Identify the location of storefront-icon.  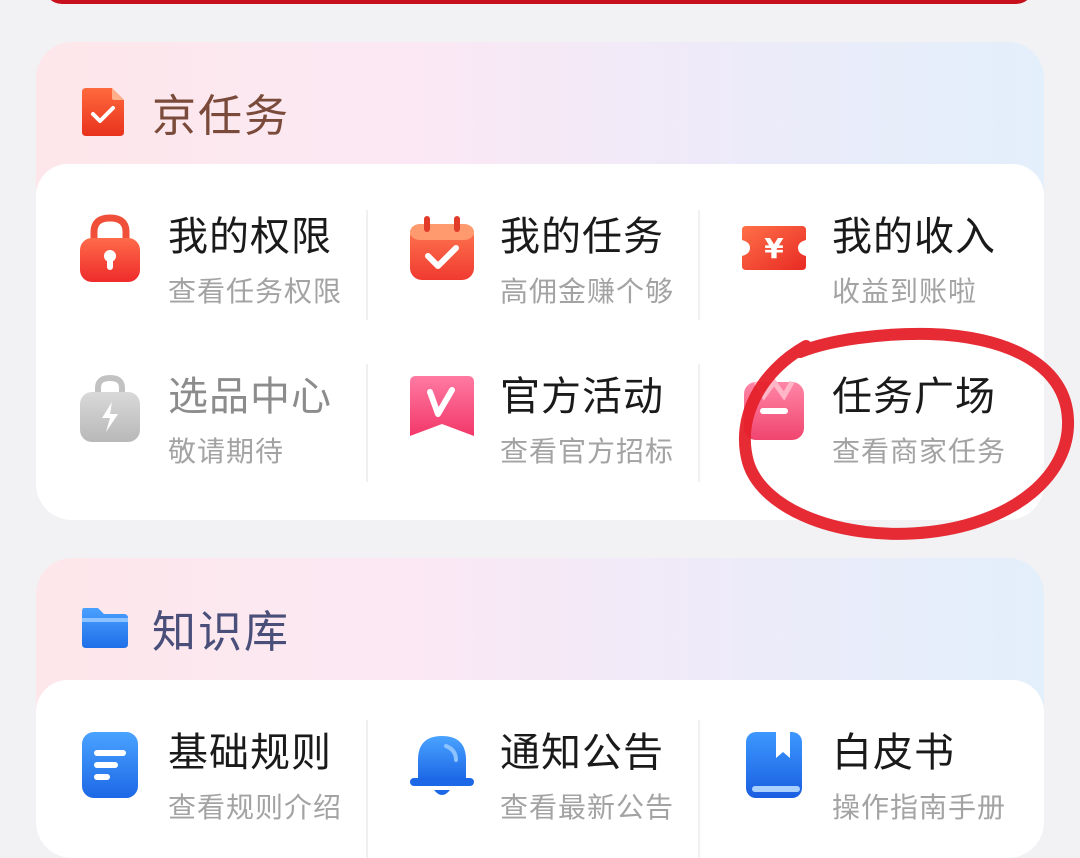
(774, 408).